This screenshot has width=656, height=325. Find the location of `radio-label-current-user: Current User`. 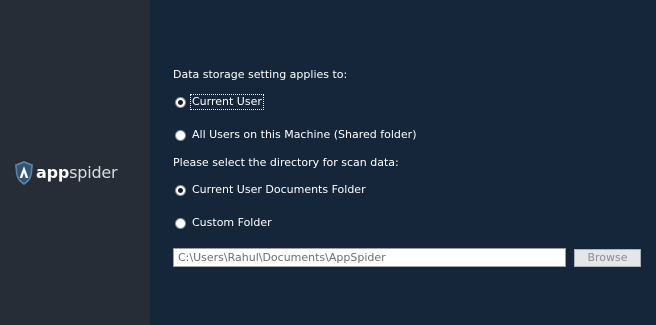

radio-label-current-user: Current User is located at coordinates (227, 102).